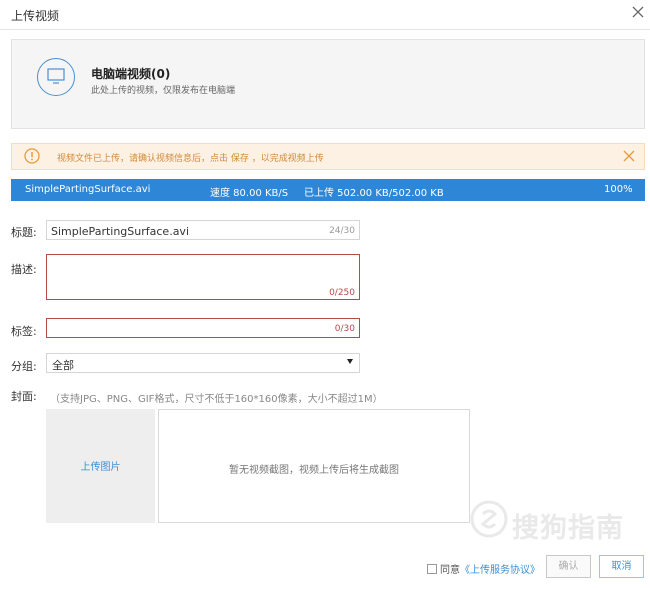 The image size is (650, 590). I want to click on title-counter: 24/30, so click(342, 231).